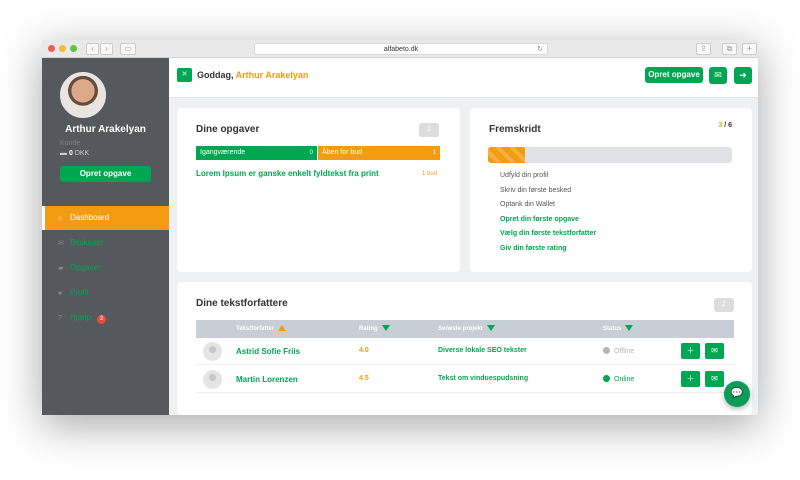 The width and height of the screenshot is (800, 480). What do you see at coordinates (515, 129) in the screenshot?
I see `progress-title: Fremskridt` at bounding box center [515, 129].